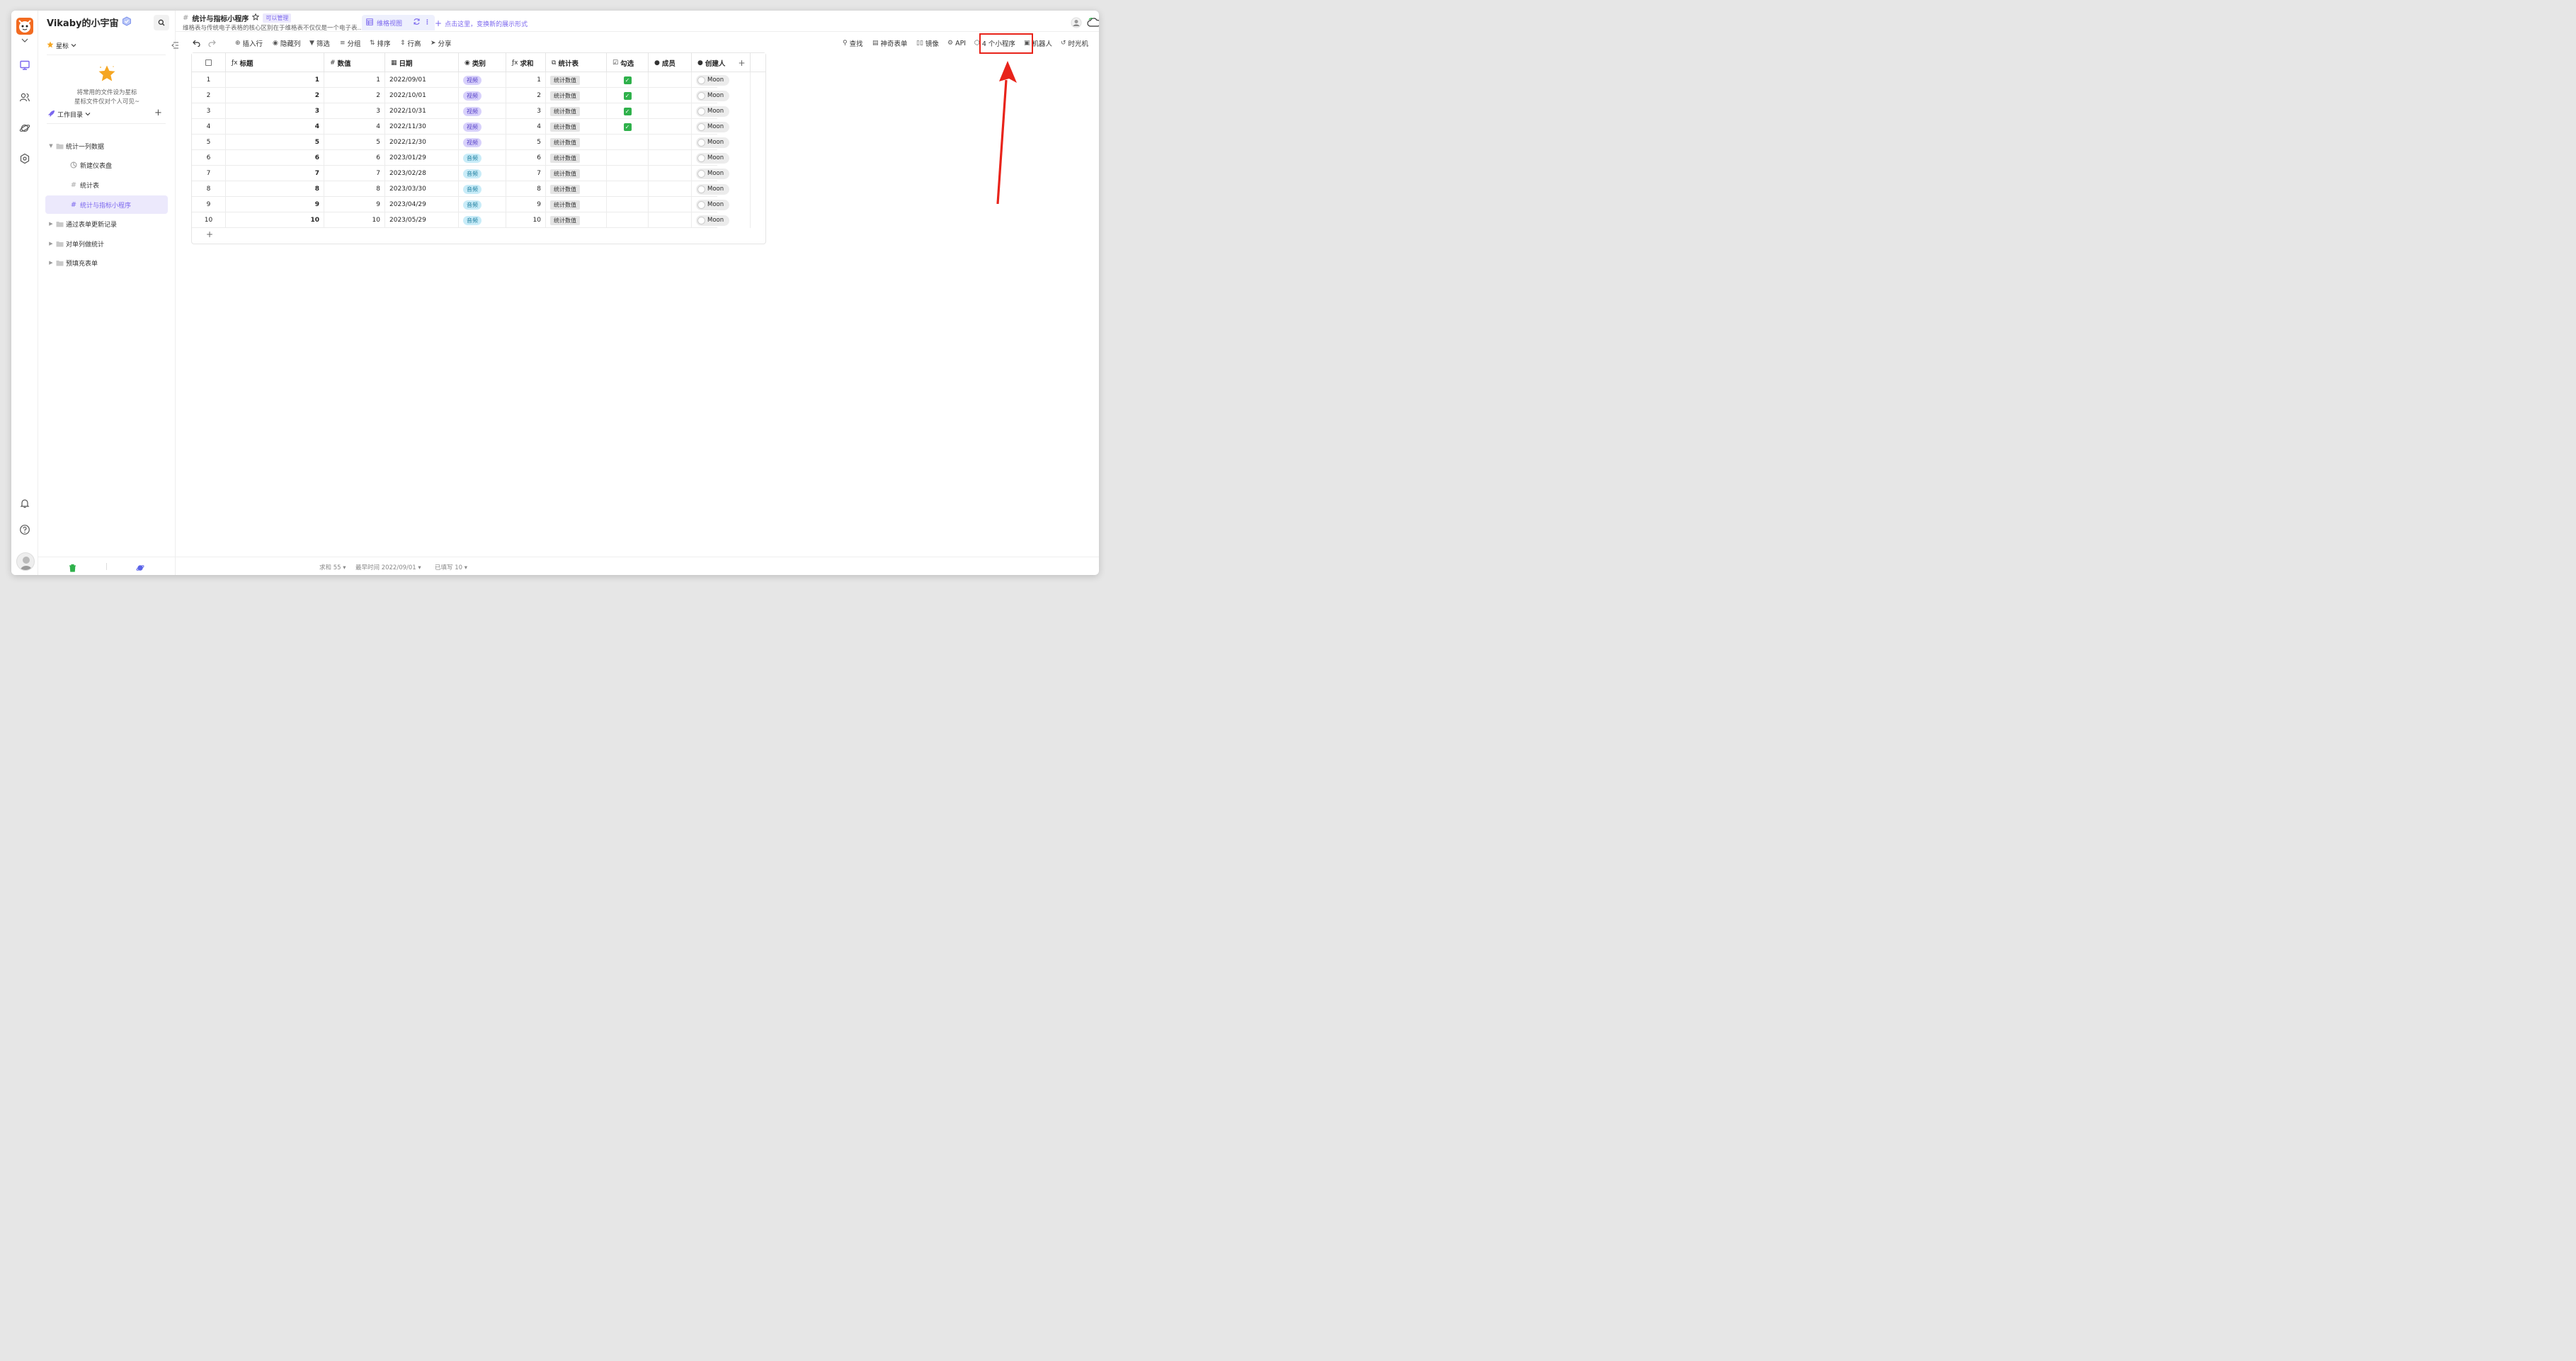  Describe the element at coordinates (354, 189) in the screenshot. I see `cell-value: 8` at that location.